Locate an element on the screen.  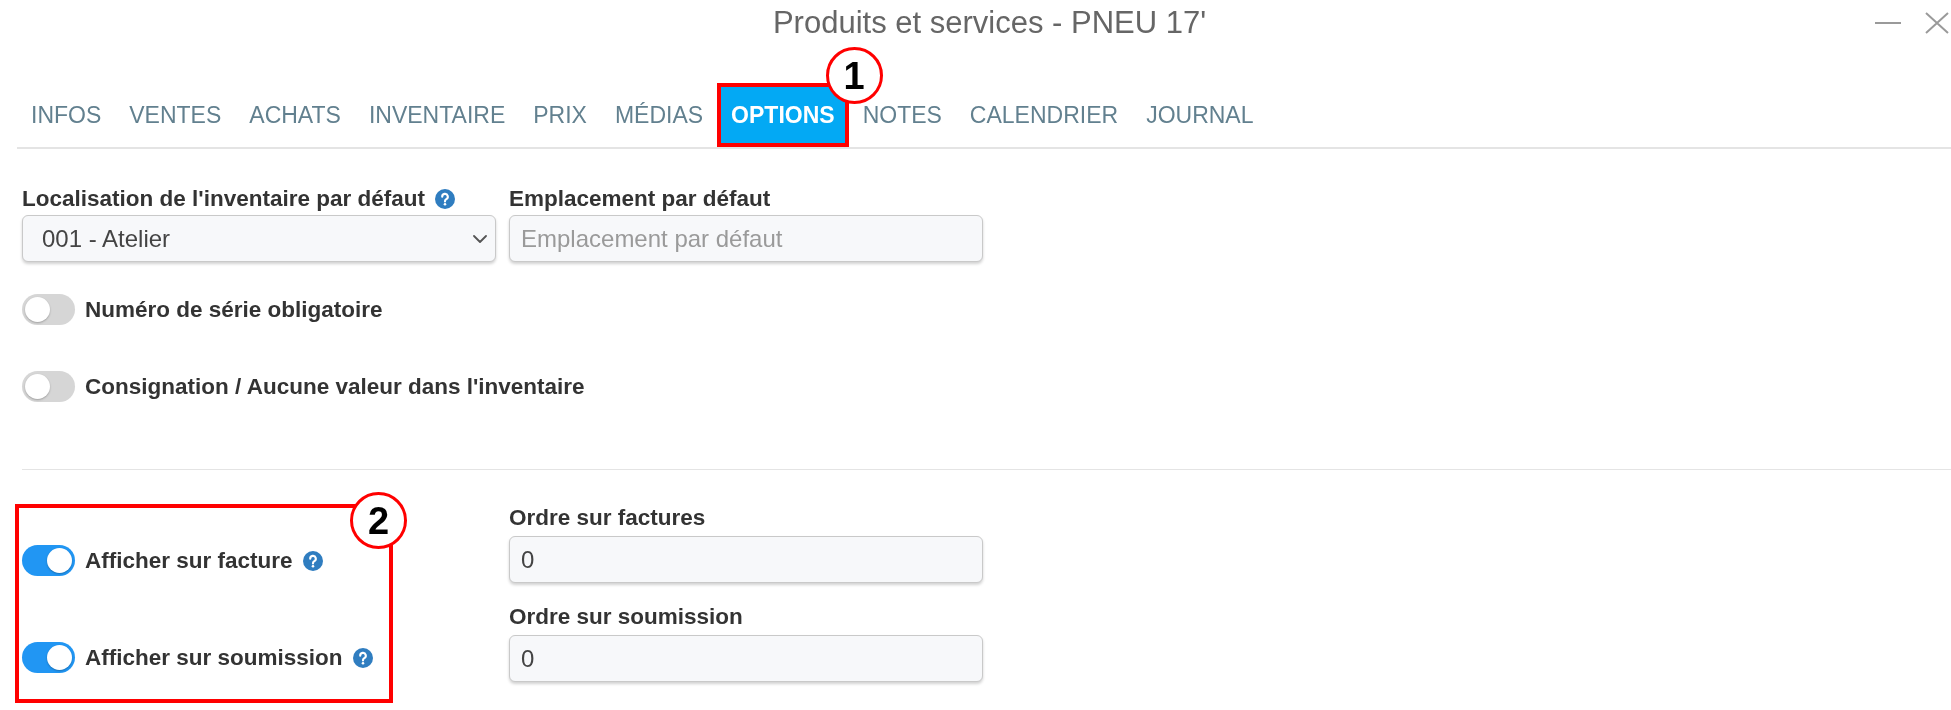
annotation-badge: 2 is located at coordinates (378, 520).